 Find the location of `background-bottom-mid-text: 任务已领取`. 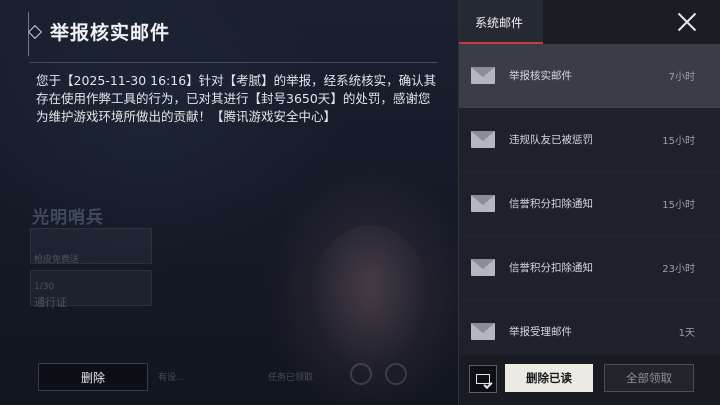

background-bottom-mid-text: 任务已领取 is located at coordinates (291, 378).